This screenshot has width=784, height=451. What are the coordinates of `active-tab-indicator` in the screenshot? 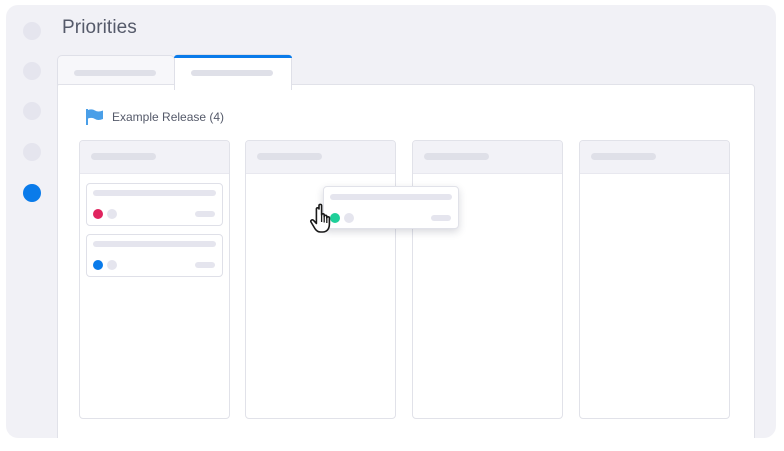 It's located at (233, 56).